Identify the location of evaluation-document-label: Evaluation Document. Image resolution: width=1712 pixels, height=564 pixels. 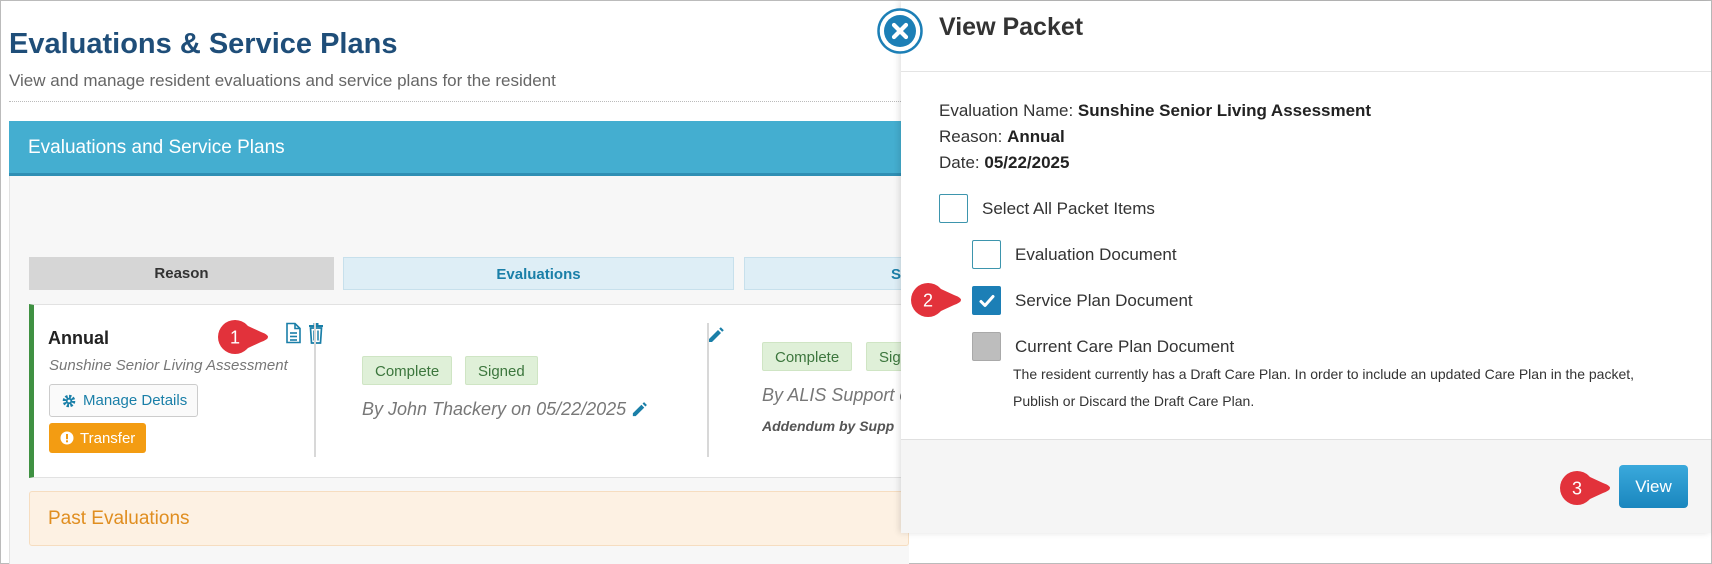
(1096, 254).